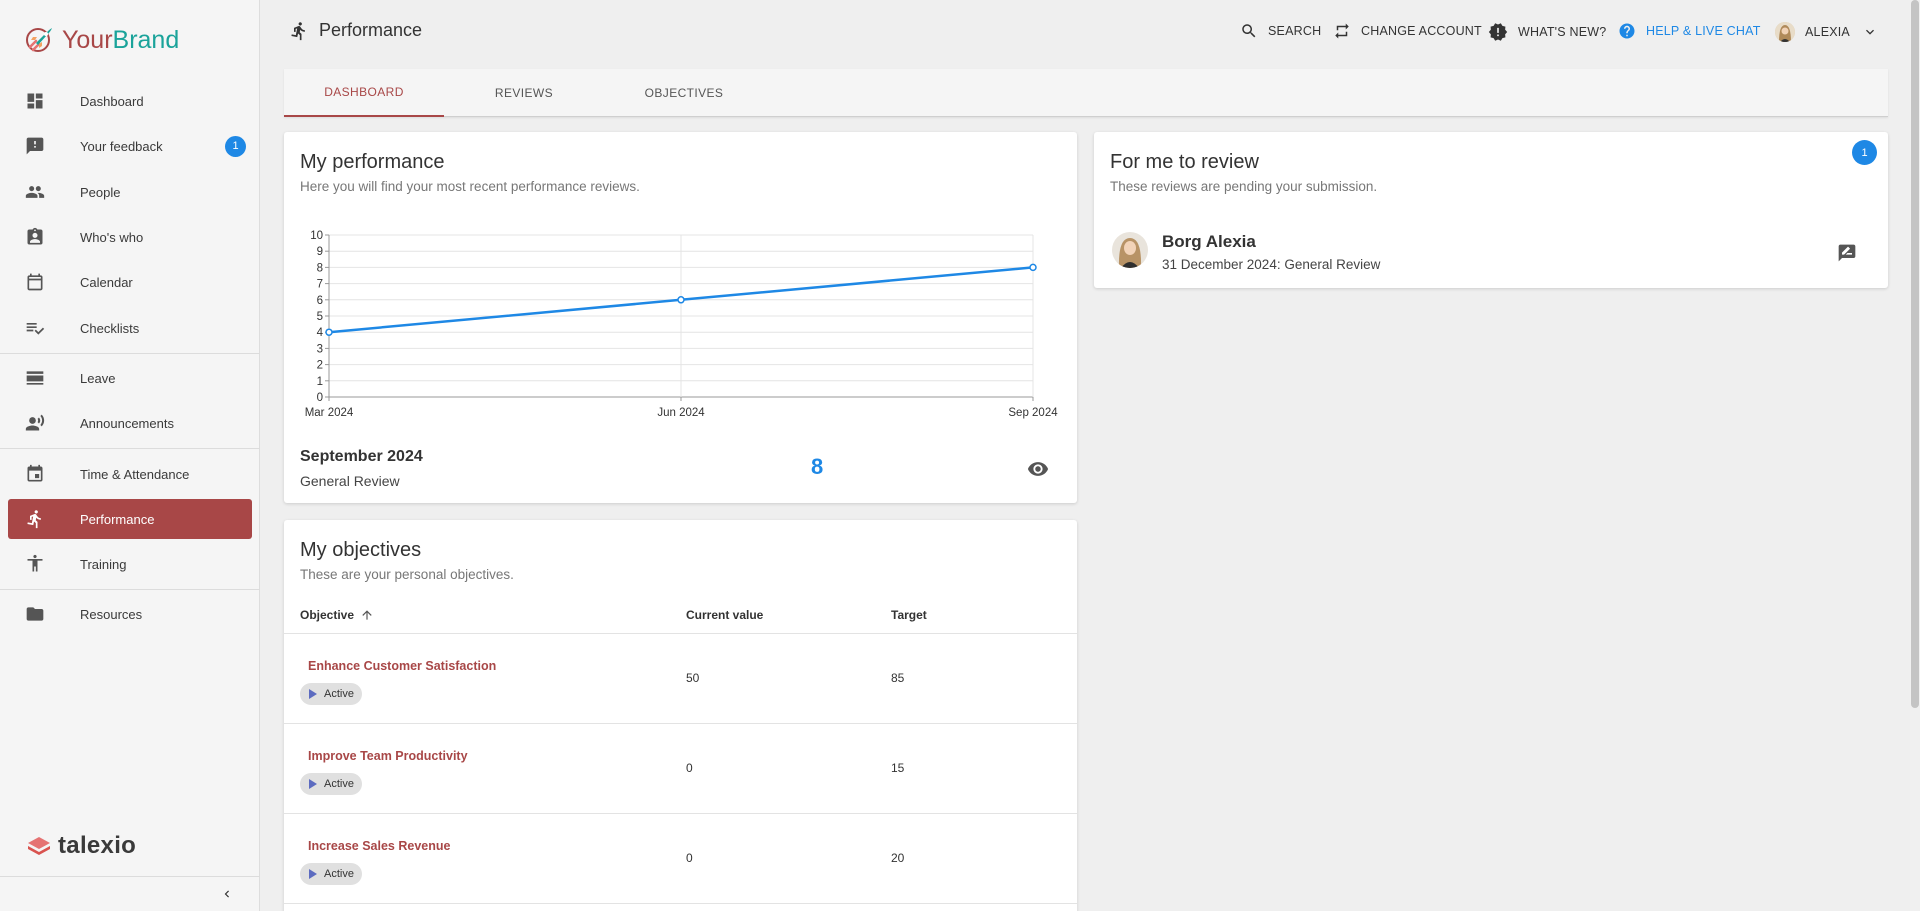 The image size is (1920, 911). What do you see at coordinates (524, 93) in the screenshot?
I see `tab-reviews: REVIEWS` at bounding box center [524, 93].